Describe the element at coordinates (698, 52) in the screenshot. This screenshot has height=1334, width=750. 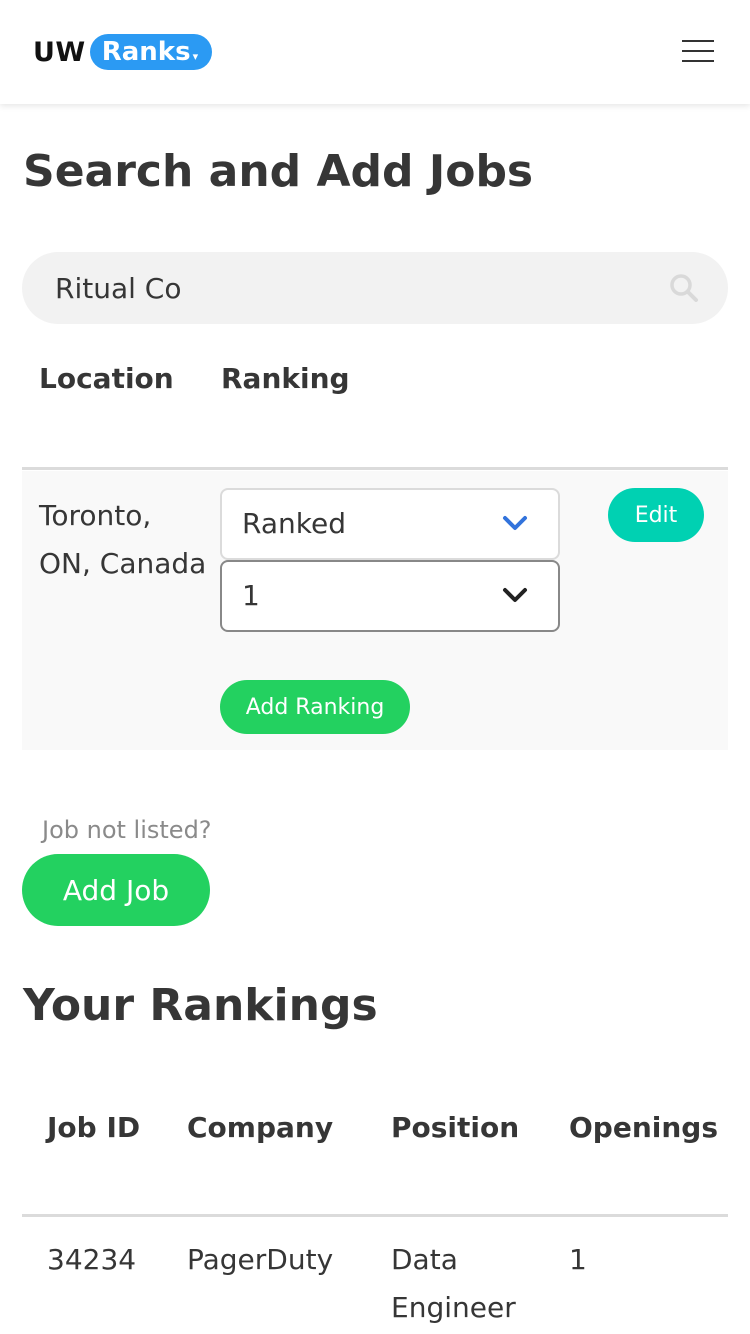
I see `hamburger-icon` at that location.